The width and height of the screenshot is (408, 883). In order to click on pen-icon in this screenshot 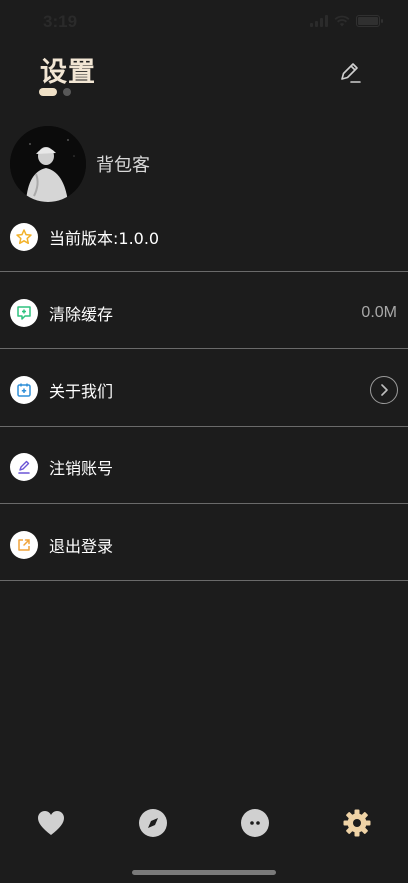, I will do `click(24, 467)`.